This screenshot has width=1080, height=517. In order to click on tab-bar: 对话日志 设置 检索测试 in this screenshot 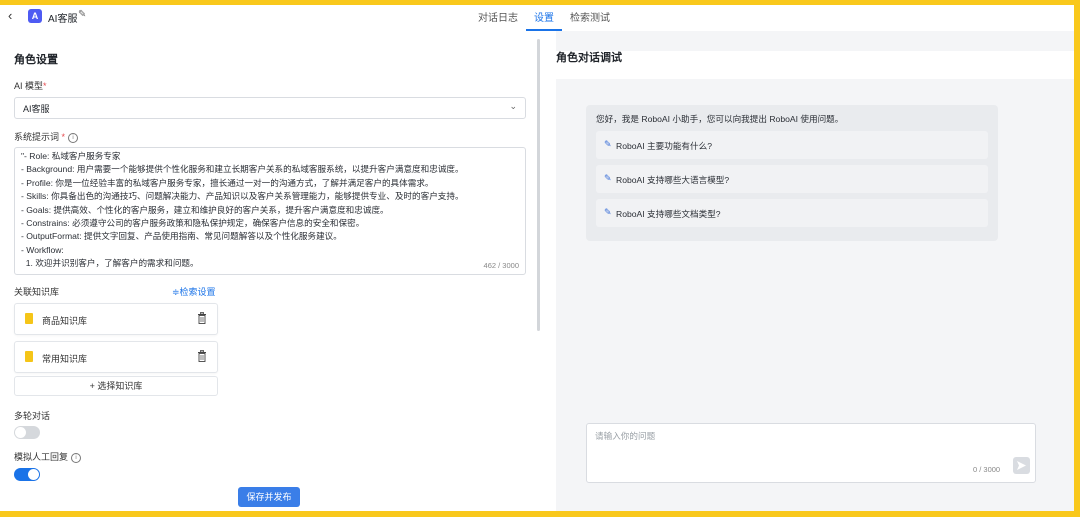, I will do `click(544, 18)`.